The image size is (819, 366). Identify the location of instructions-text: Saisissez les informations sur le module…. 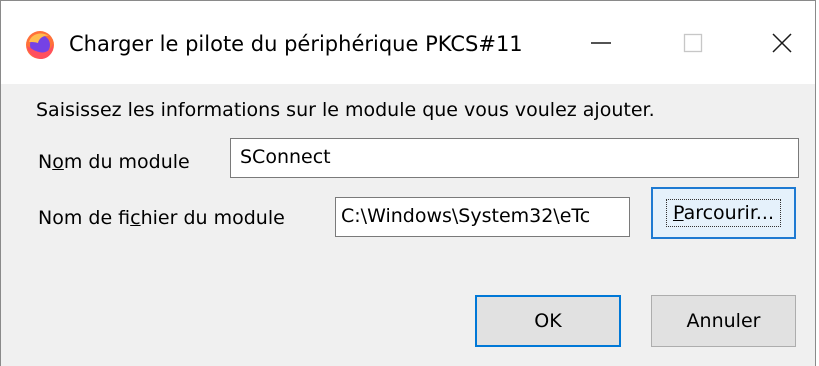
(345, 110).